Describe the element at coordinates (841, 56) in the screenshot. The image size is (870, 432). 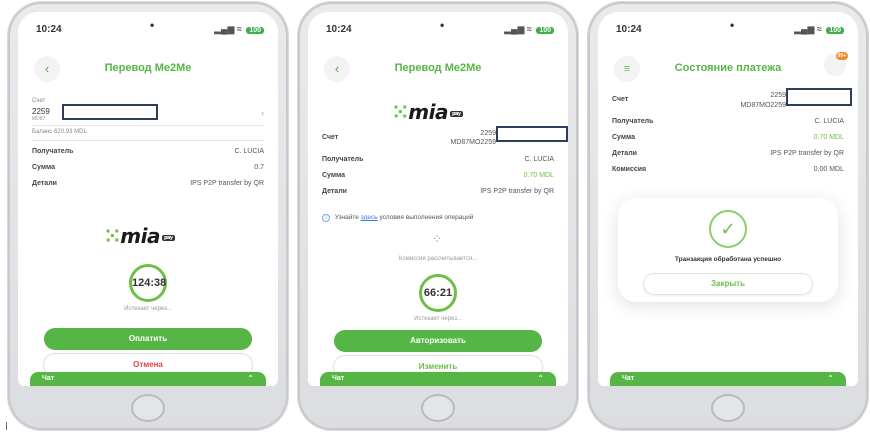
I see `notification-badge: 99+` at that location.